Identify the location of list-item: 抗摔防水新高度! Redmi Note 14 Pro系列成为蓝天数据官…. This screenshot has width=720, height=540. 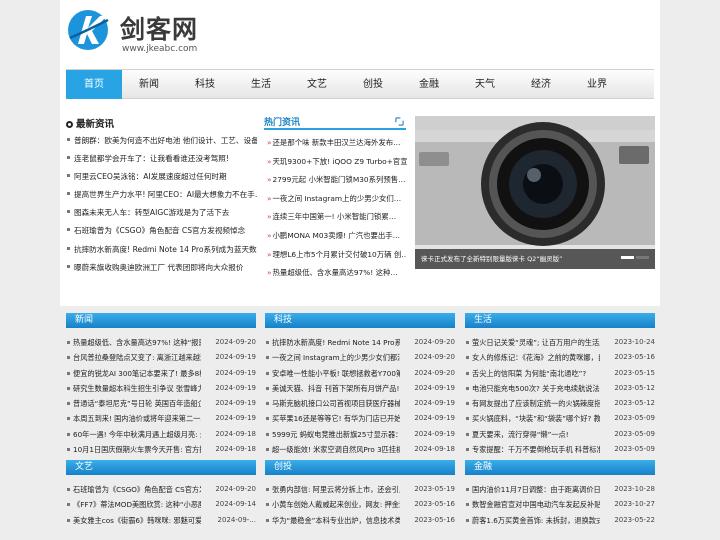
(162, 250).